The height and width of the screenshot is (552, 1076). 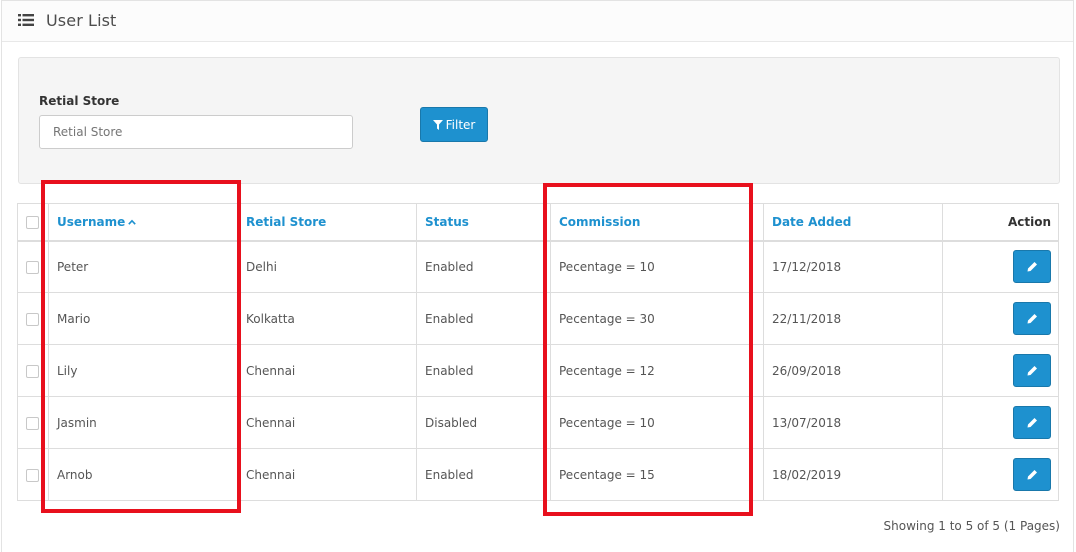 I want to click on date-added-cell: 17/12/2018, so click(x=853, y=266).